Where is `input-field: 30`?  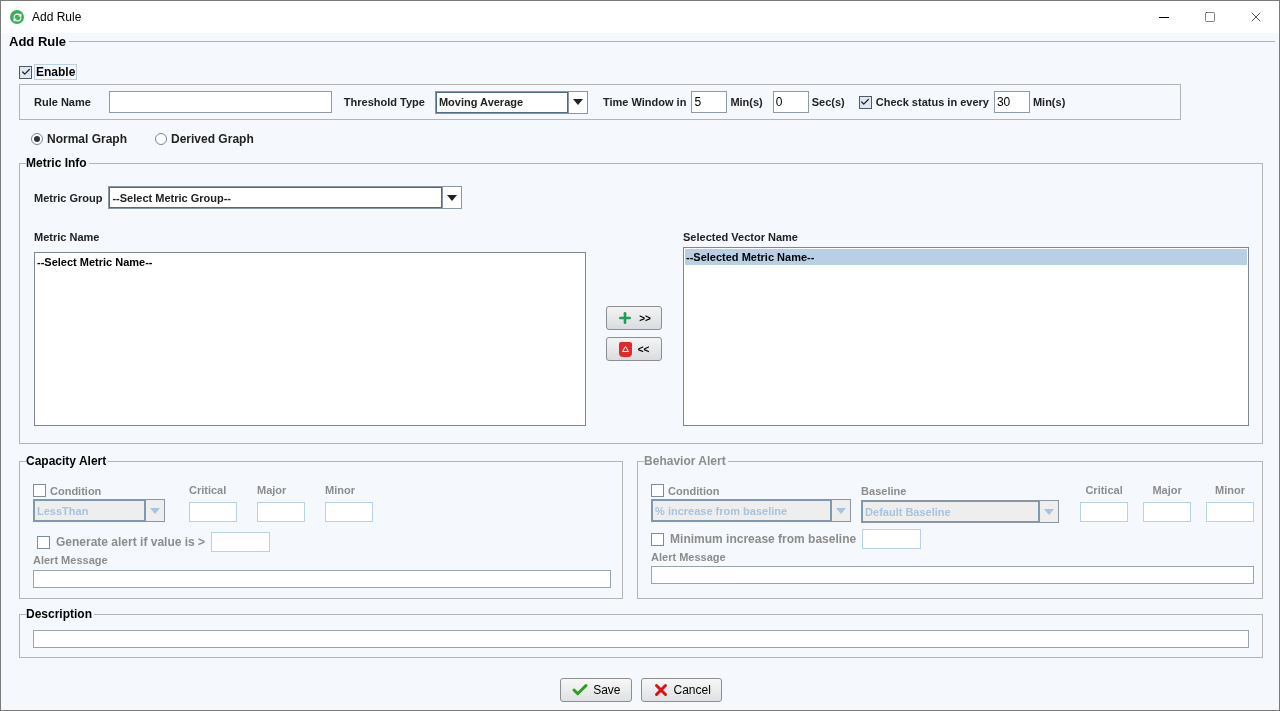
input-field: 30 is located at coordinates (1011, 102).